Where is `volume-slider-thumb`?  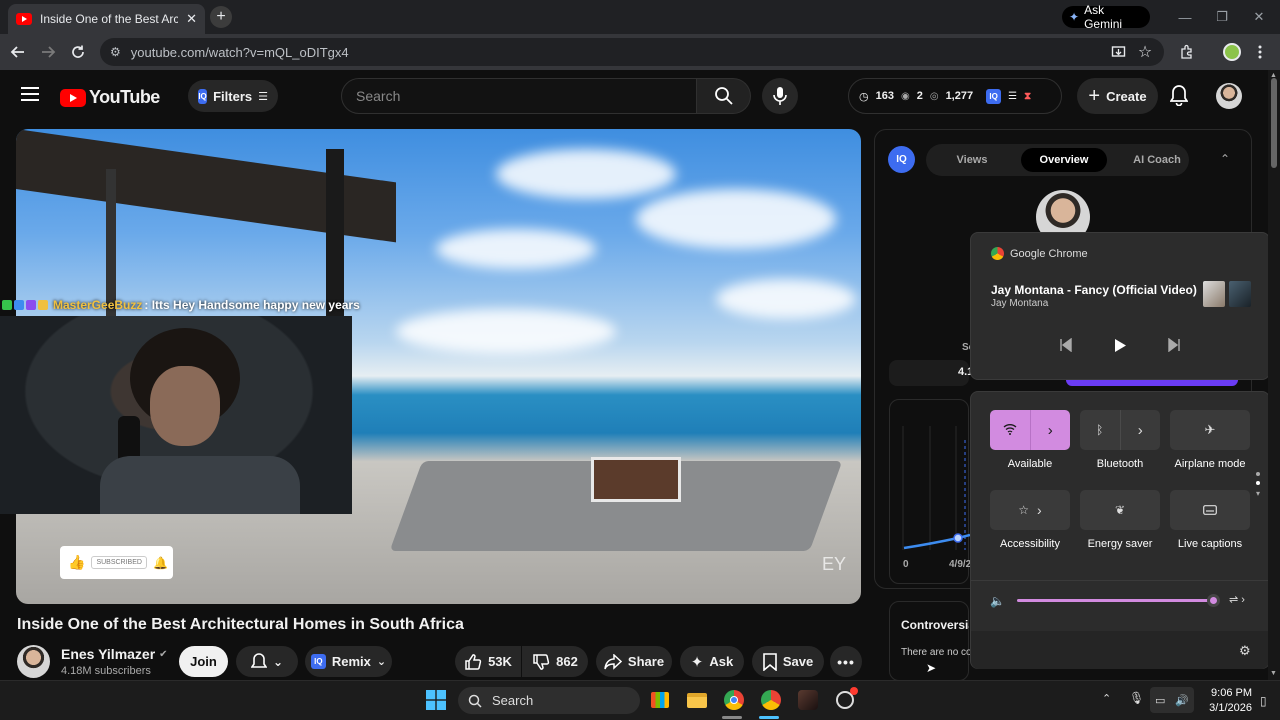 volume-slider-thumb is located at coordinates (1213, 600).